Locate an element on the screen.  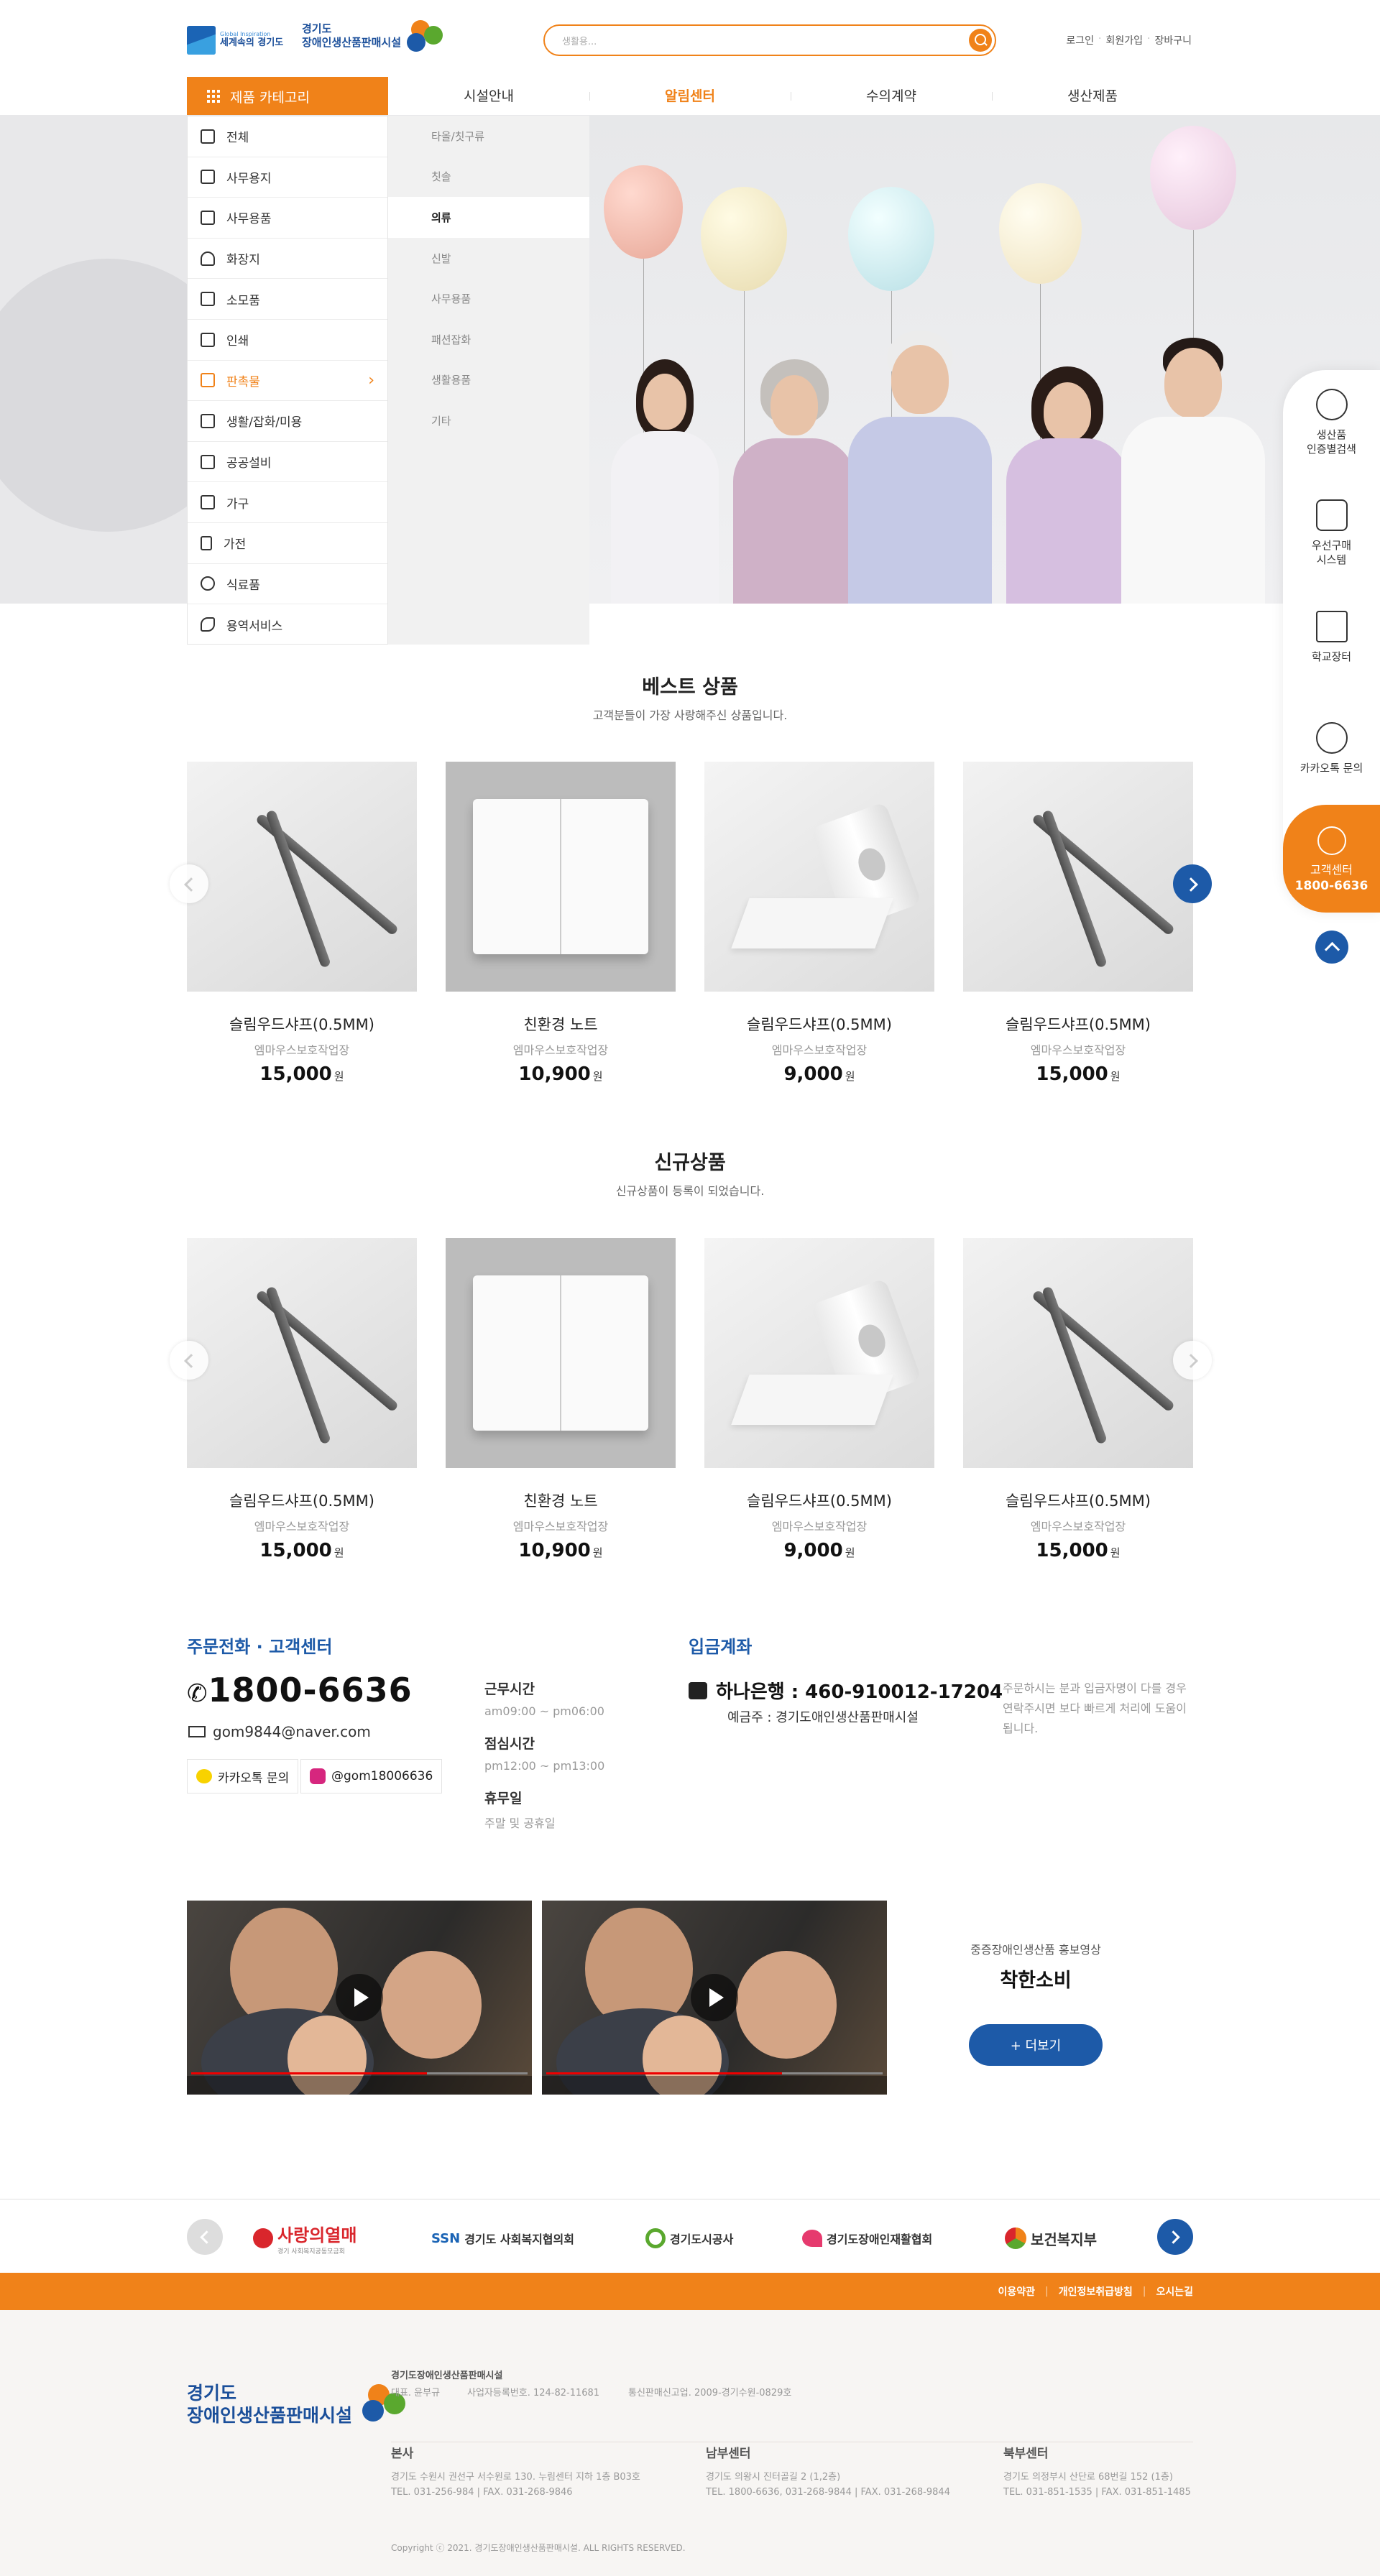
product-seller: 엠마우스보호작업장 is located at coordinates (302, 1526).